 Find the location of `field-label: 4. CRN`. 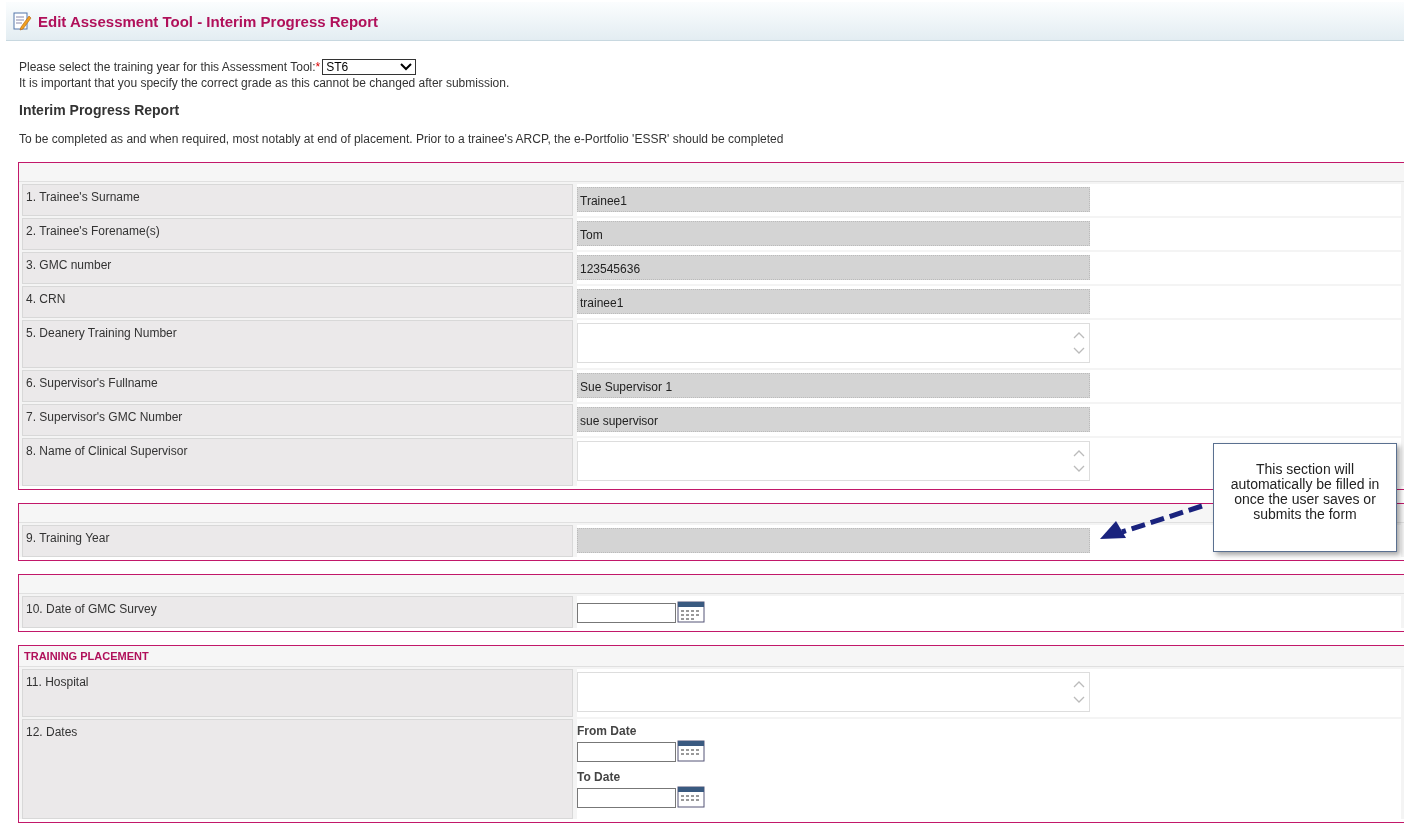

field-label: 4. CRN is located at coordinates (297, 302).